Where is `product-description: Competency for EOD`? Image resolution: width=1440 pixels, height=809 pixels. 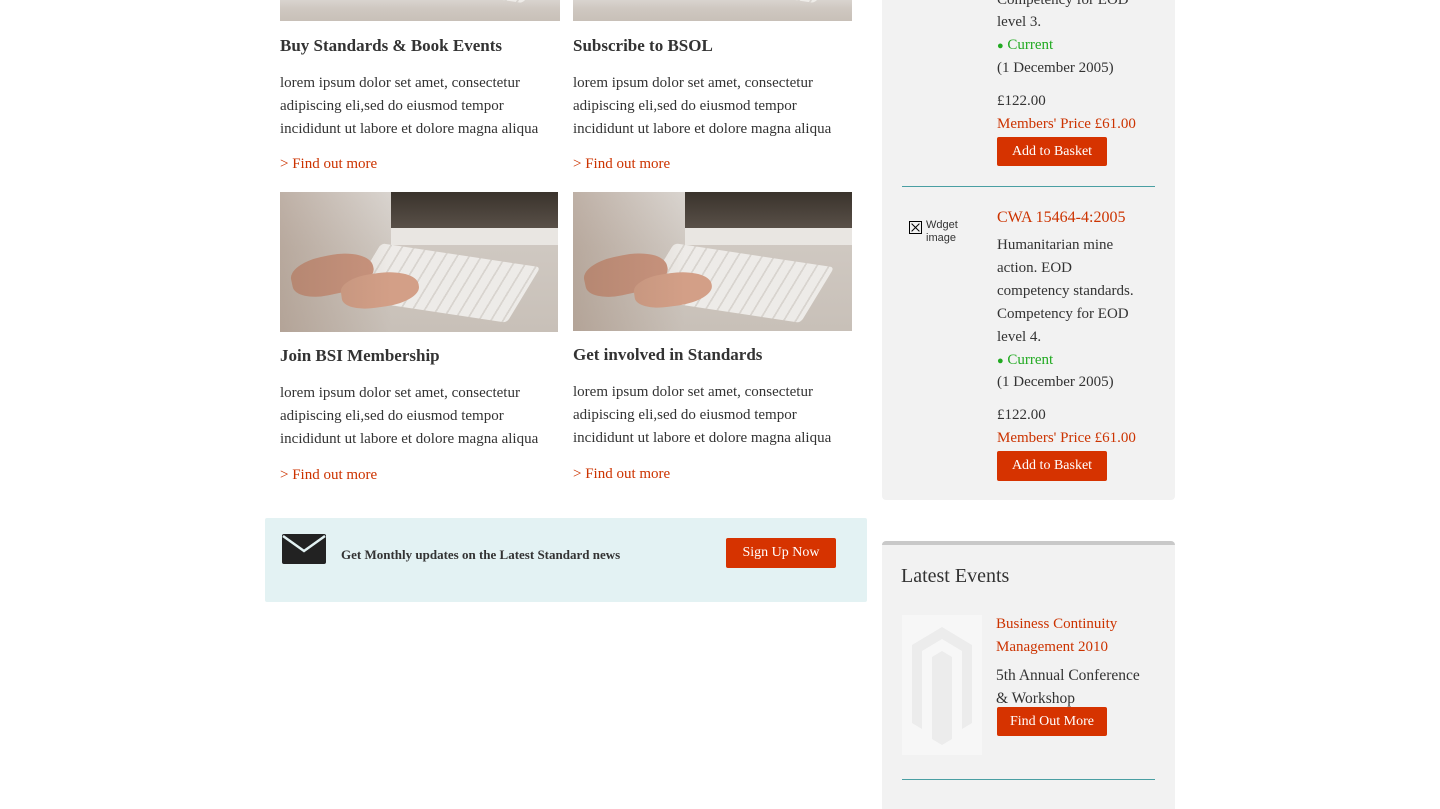
product-description: Competency for EOD is located at coordinates (1063, 314).